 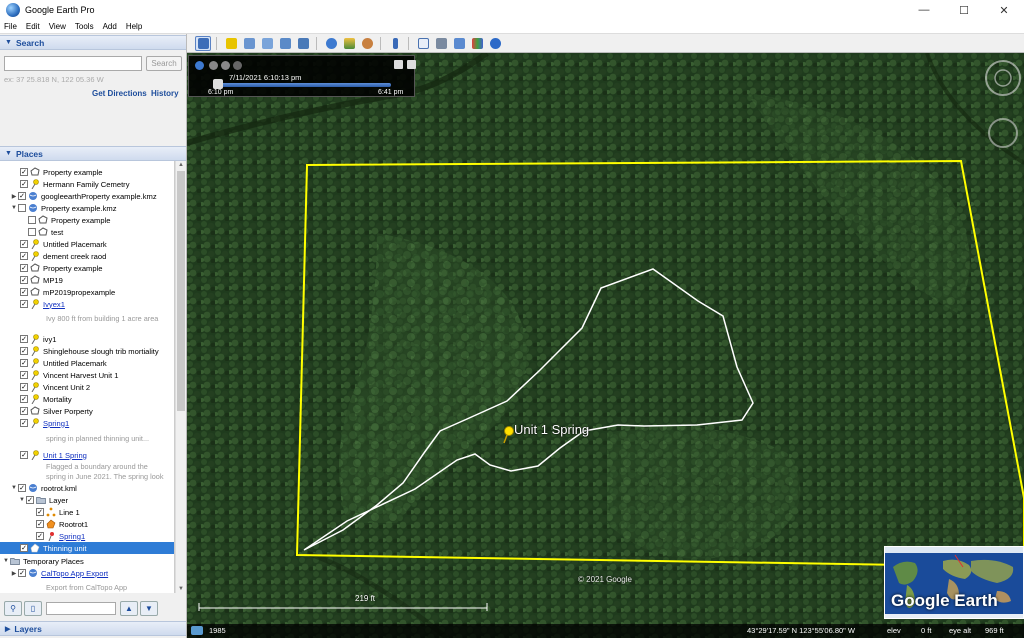 I want to click on places-scrollbar: ▲ ▼, so click(x=180, y=377).